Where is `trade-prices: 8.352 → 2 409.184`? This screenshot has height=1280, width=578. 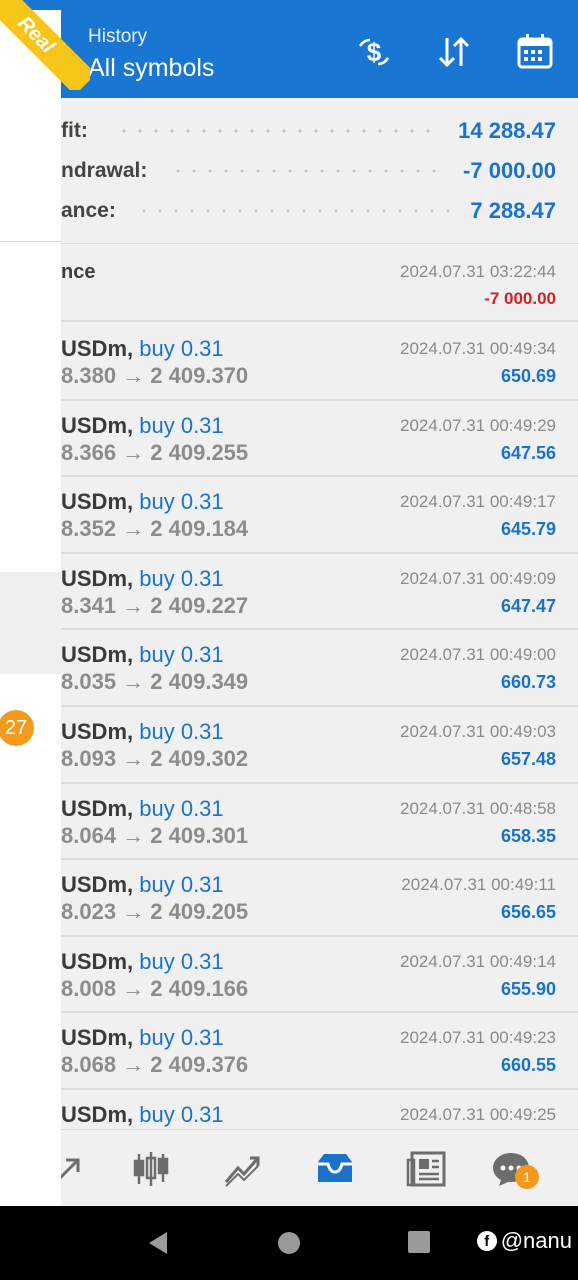
trade-prices: 8.352 → 2 409.184 is located at coordinates (155, 529).